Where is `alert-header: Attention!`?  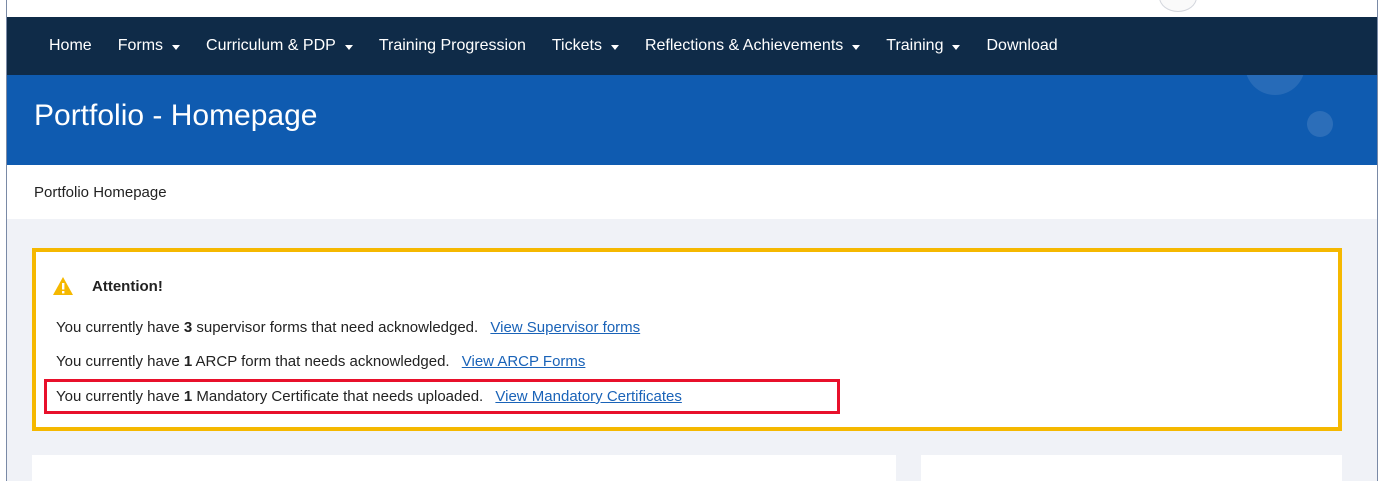
alert-header: Attention! is located at coordinates (107, 286).